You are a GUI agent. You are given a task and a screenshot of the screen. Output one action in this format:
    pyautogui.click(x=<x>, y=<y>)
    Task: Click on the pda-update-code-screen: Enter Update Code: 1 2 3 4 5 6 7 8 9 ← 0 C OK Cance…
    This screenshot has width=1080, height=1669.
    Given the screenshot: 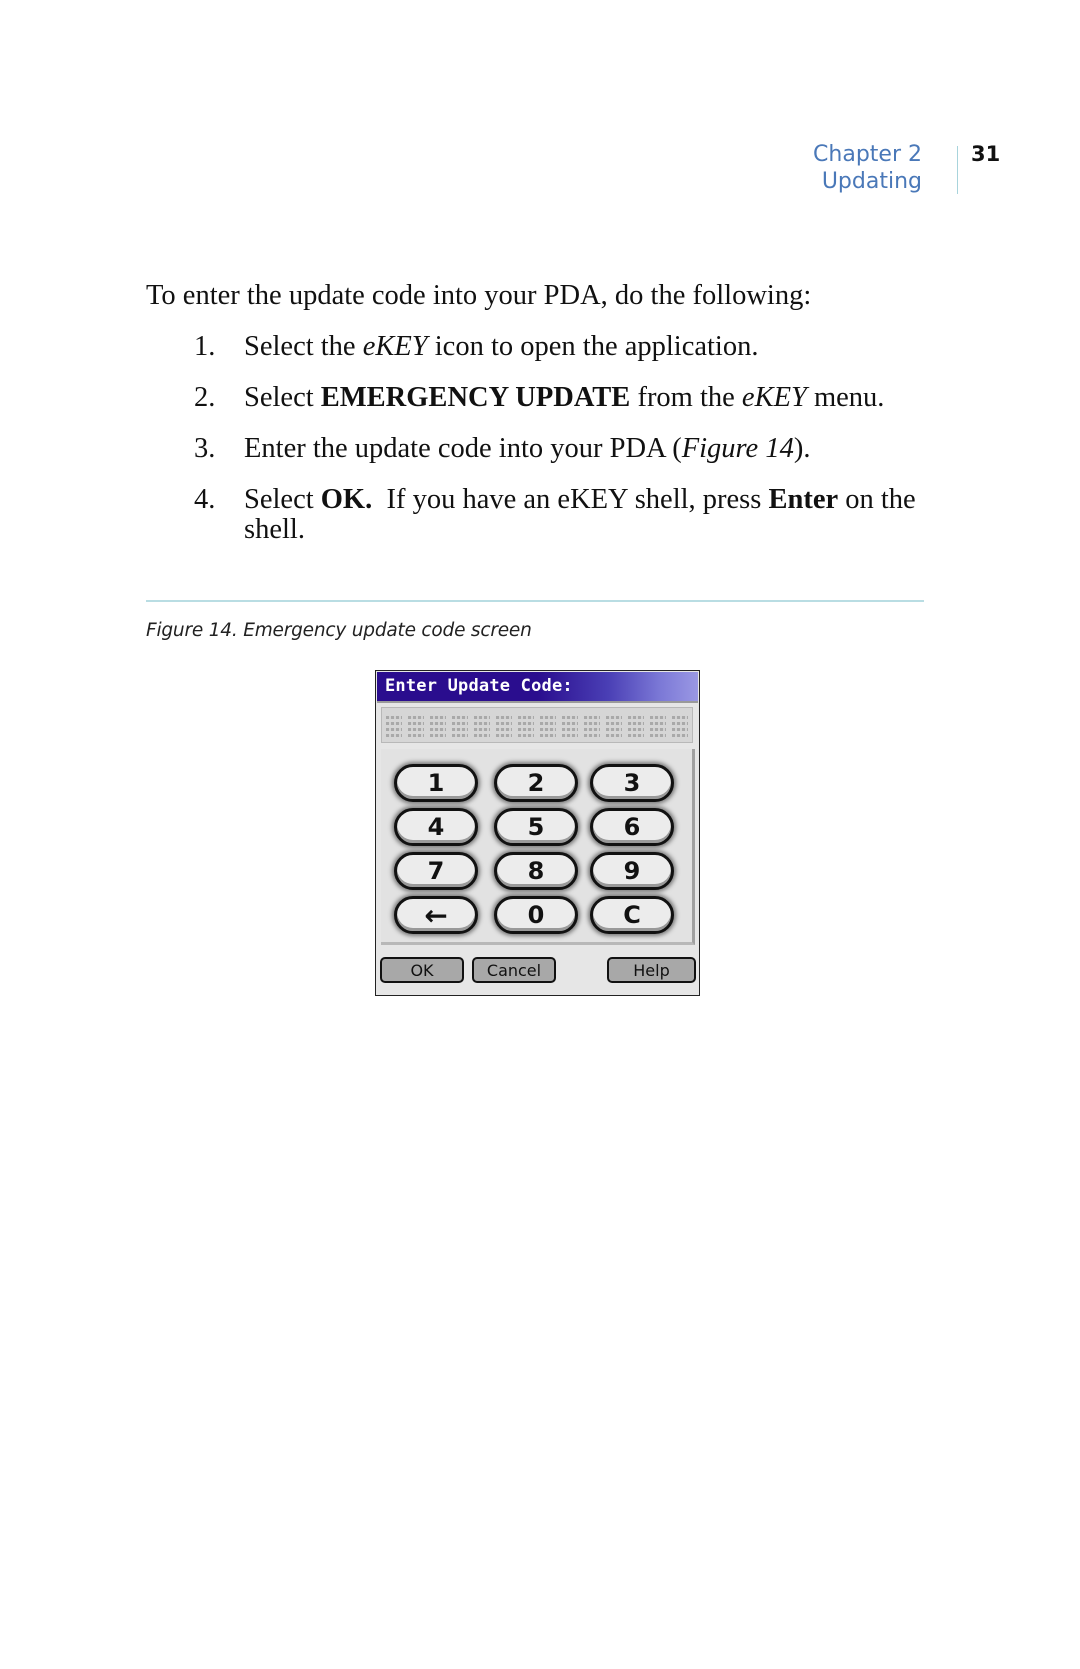 What is the action you would take?
    pyautogui.click(x=537, y=833)
    